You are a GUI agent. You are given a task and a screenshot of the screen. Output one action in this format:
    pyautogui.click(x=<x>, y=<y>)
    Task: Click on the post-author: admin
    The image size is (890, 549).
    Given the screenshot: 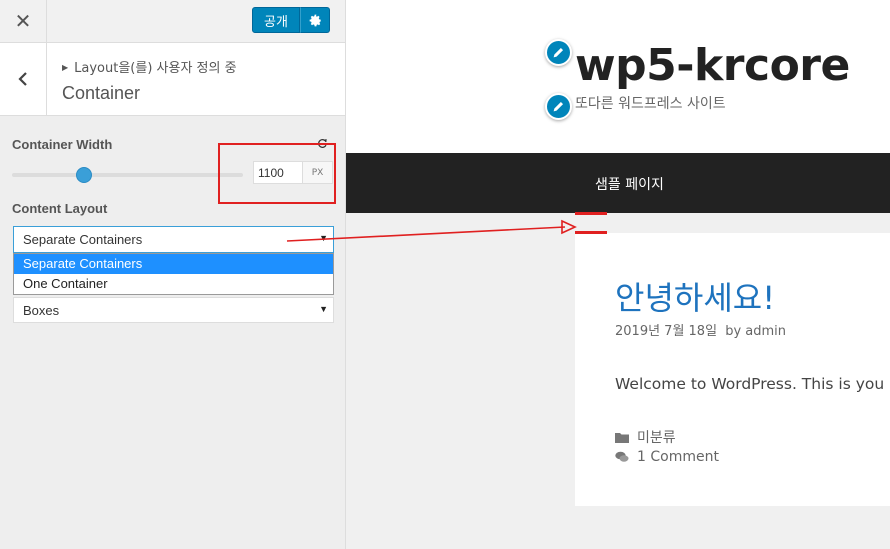 What is the action you would take?
    pyautogui.click(x=765, y=331)
    